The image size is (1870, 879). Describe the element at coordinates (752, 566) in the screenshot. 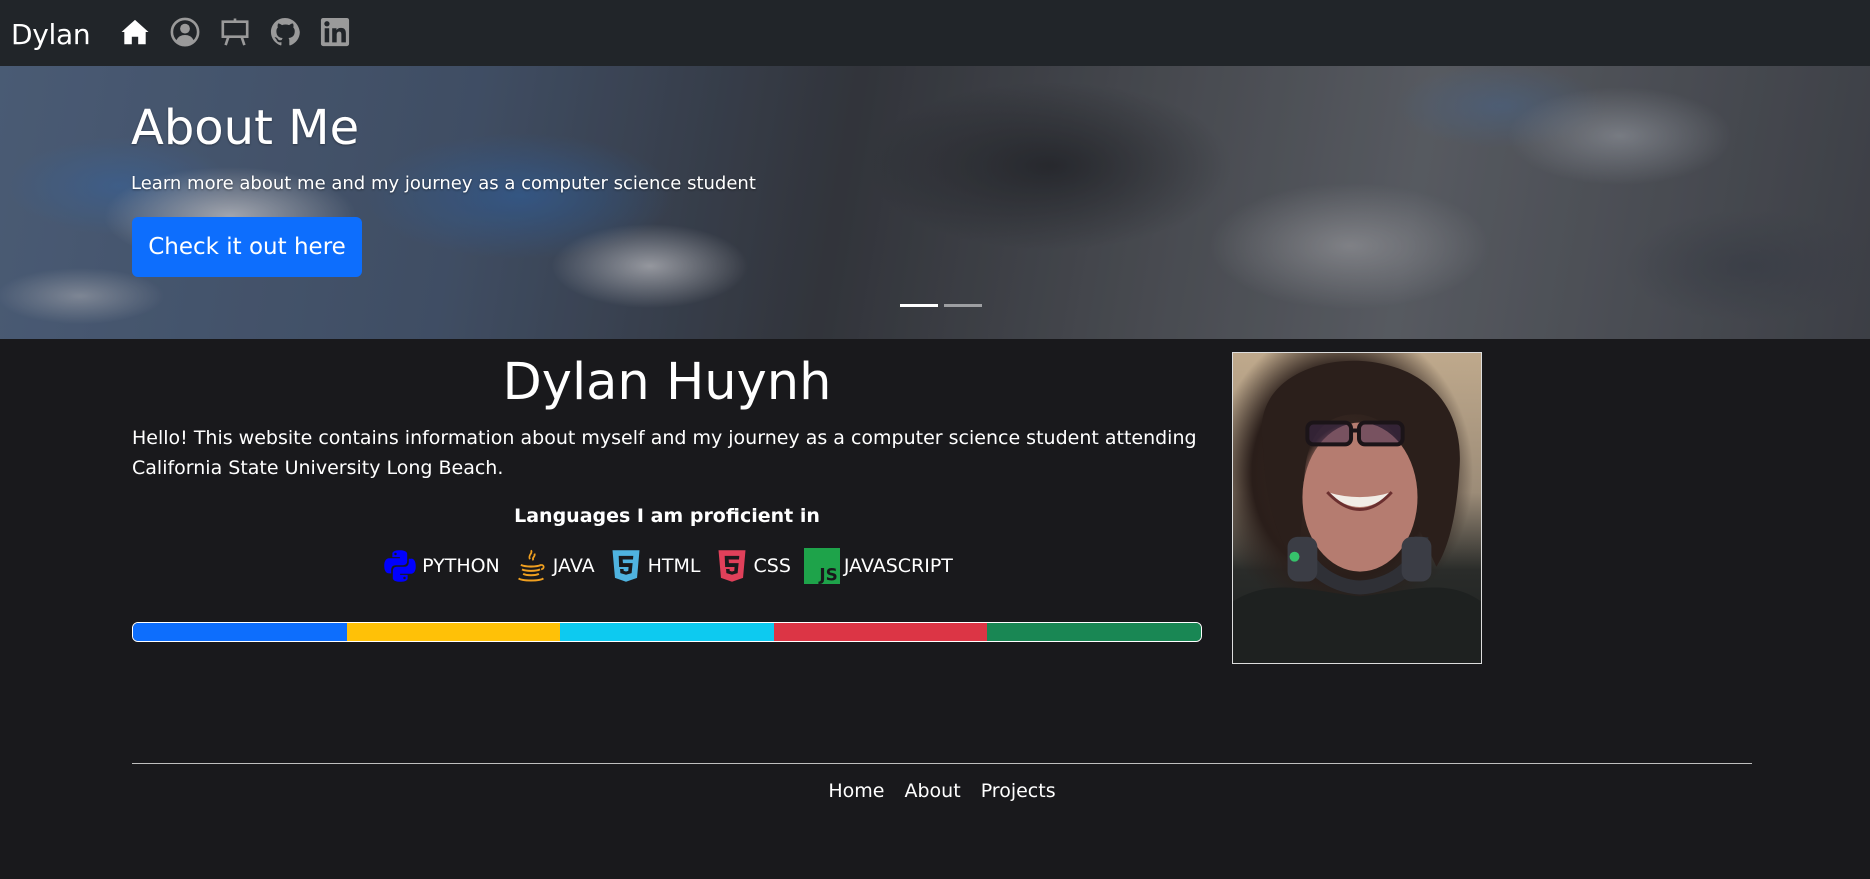

I see `language-css: CSS` at that location.